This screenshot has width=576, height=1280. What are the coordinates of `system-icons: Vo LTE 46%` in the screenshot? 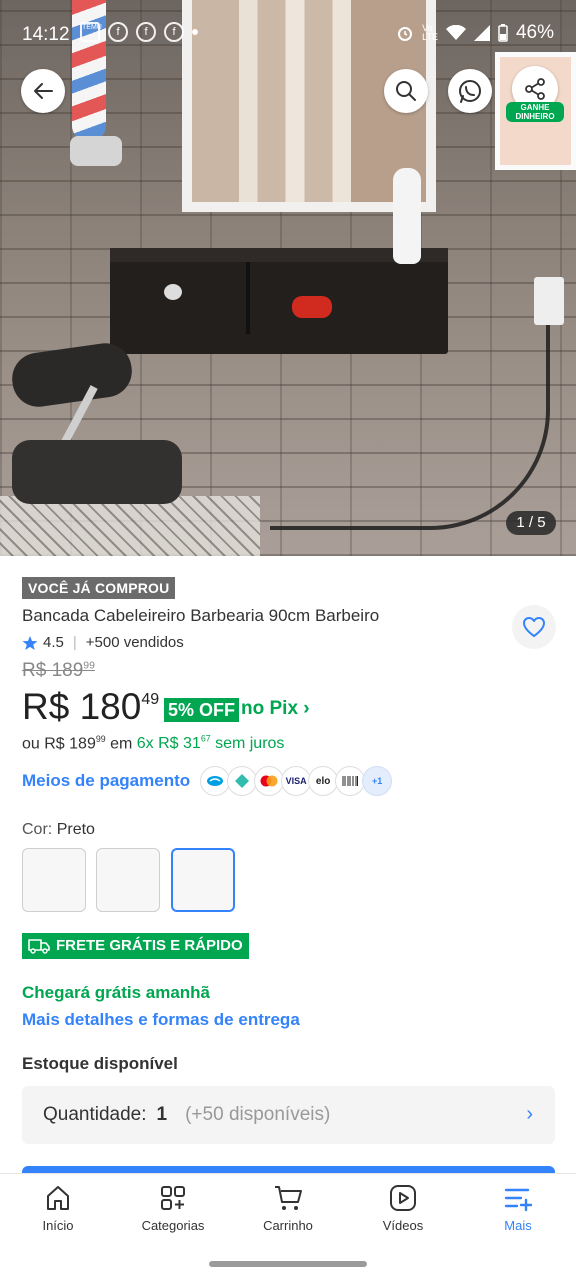 It's located at (475, 33).